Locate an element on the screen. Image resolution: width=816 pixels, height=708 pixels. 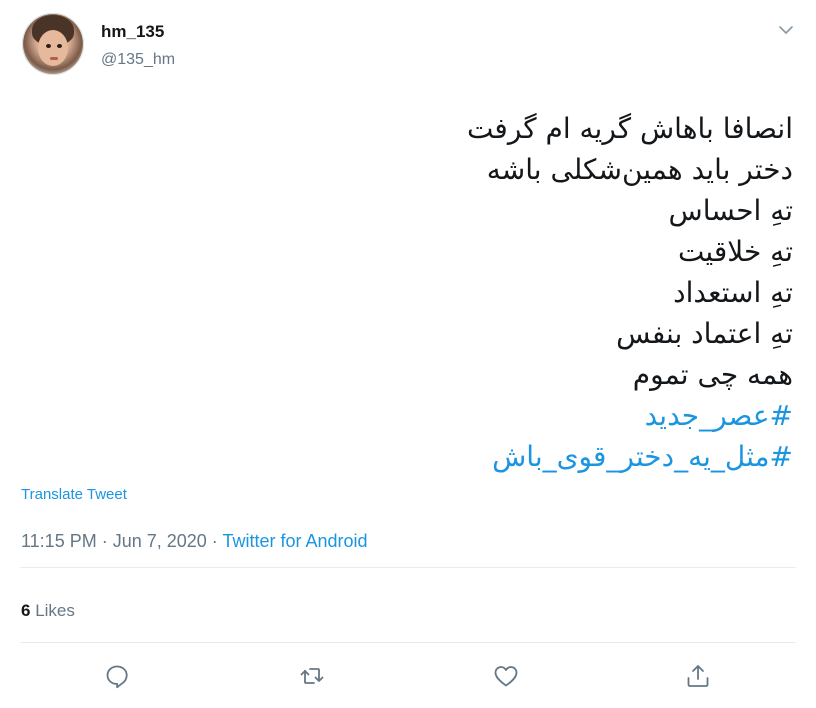
share-icon is located at coordinates (698, 676).